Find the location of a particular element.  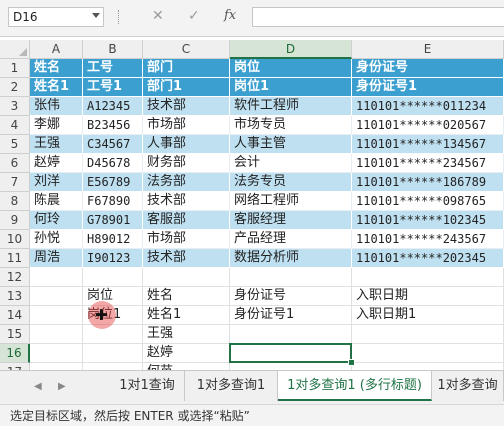

table-cell: 人事部 is located at coordinates (186, 144).